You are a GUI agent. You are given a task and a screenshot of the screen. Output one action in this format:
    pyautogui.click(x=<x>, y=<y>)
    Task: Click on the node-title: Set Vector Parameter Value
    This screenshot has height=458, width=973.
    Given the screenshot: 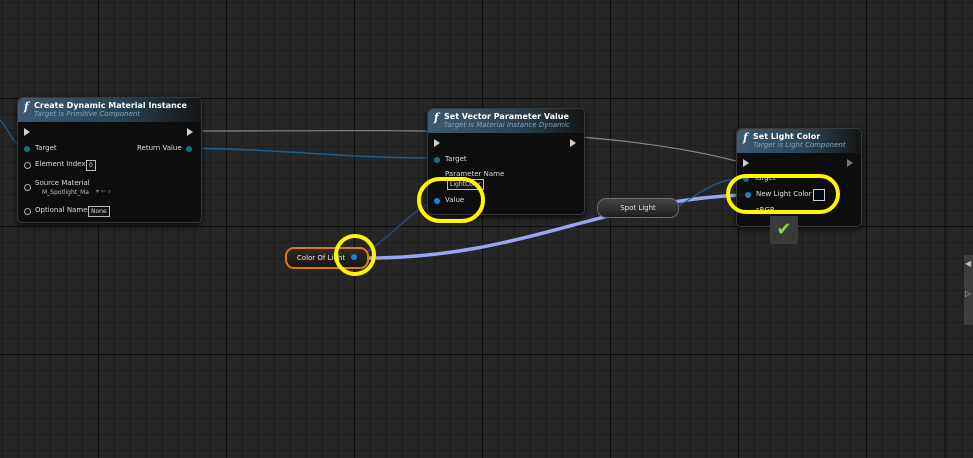 What is the action you would take?
    pyautogui.click(x=506, y=116)
    